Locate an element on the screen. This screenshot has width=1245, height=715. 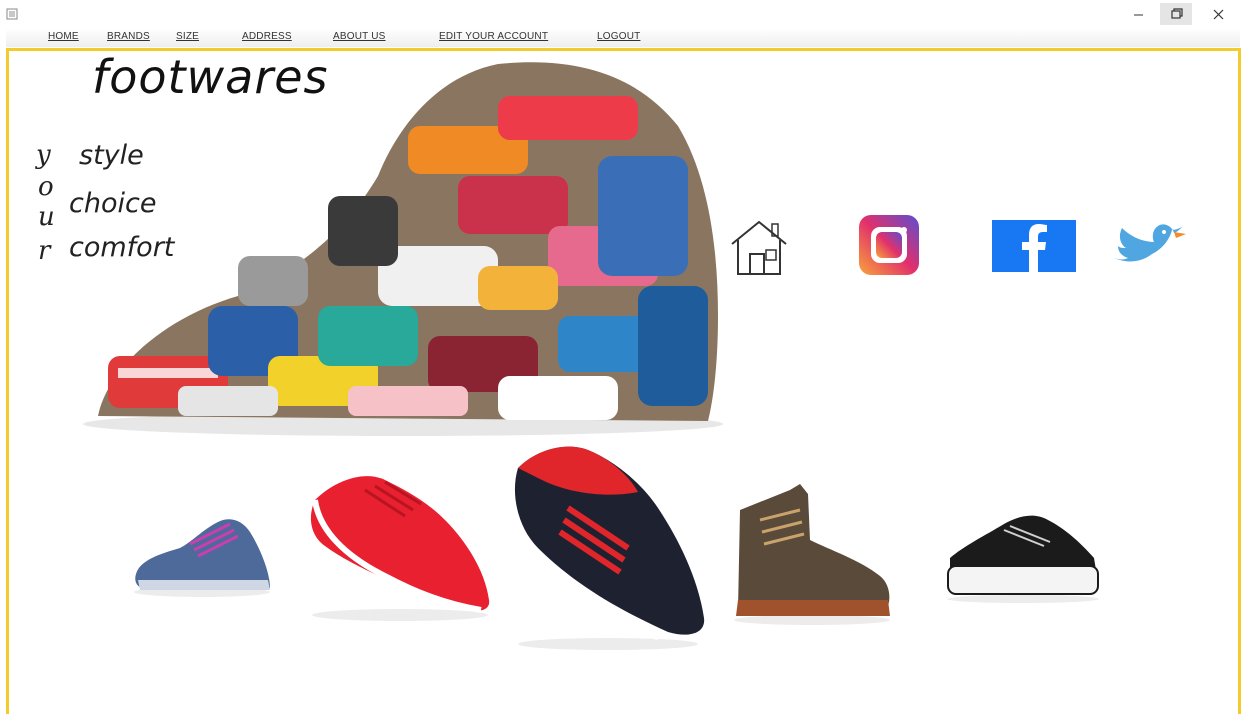
close-button is located at coordinates (1219, 14).